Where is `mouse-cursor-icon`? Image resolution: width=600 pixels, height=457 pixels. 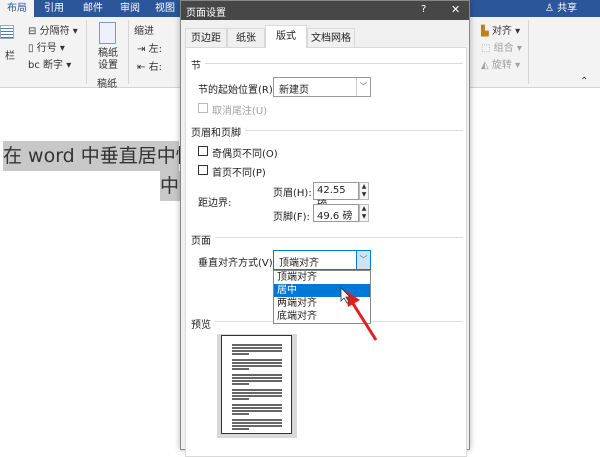
mouse-cursor-icon is located at coordinates (345, 295).